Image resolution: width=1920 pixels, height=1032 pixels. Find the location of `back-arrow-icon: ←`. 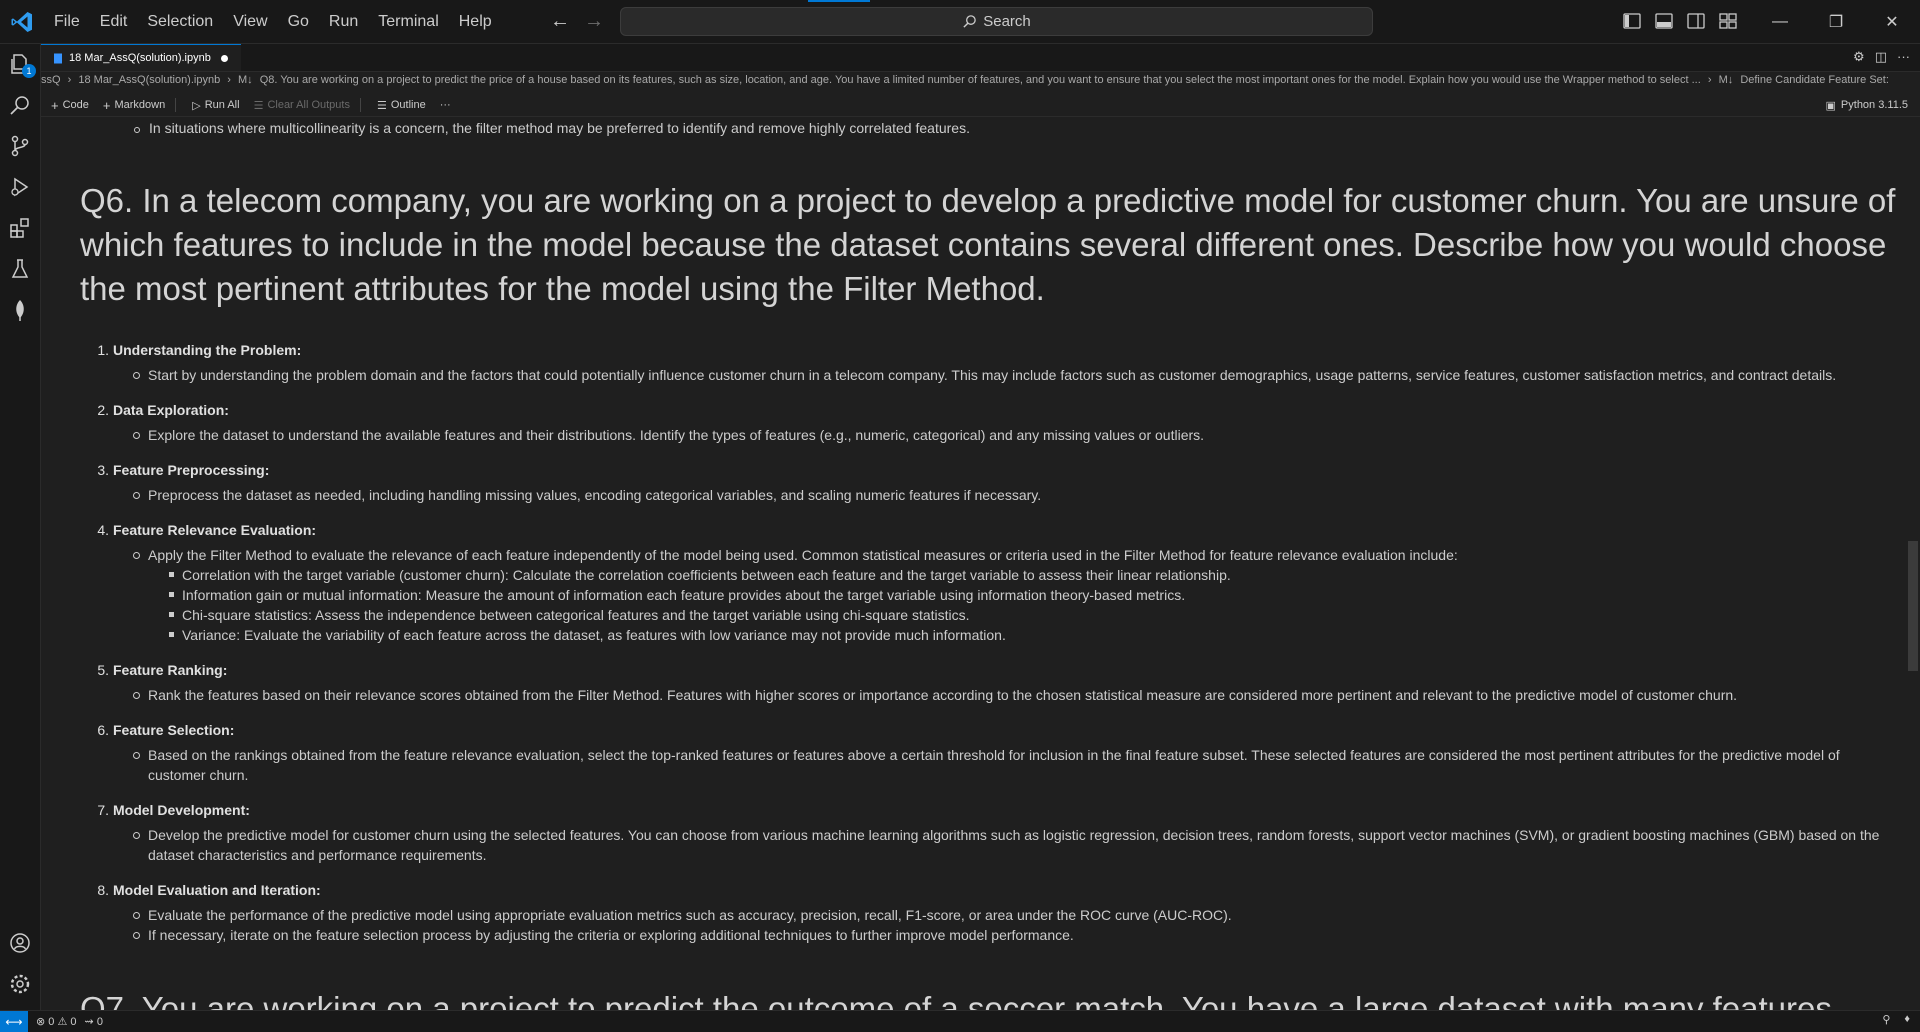

back-arrow-icon: ← is located at coordinates (560, 21).